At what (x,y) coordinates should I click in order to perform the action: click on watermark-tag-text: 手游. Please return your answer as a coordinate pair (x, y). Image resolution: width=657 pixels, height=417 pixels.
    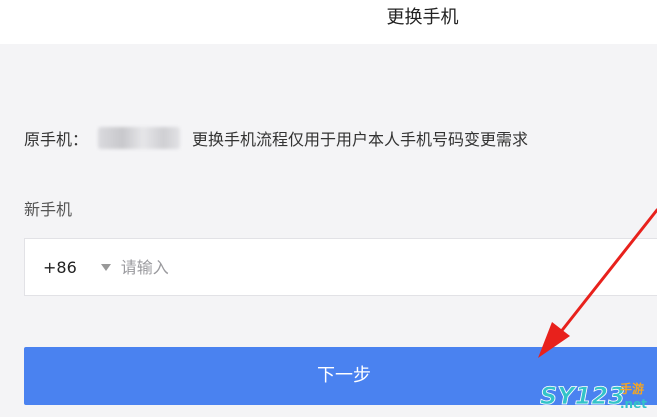
    Looking at the image, I should click on (632, 388).